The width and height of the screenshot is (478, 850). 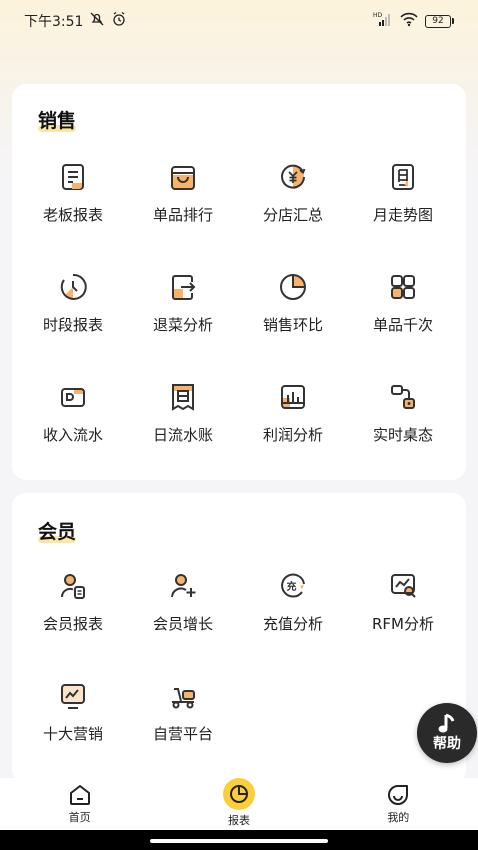 I want to click on gesture-handle, so click(x=239, y=841).